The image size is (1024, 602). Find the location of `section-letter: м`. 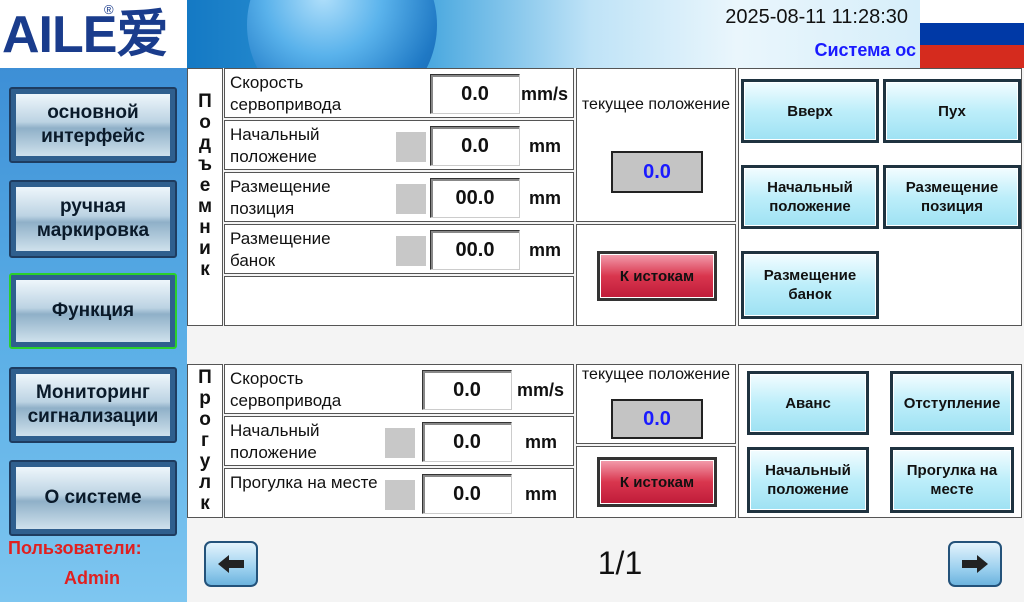

section-letter: м is located at coordinates (205, 206).